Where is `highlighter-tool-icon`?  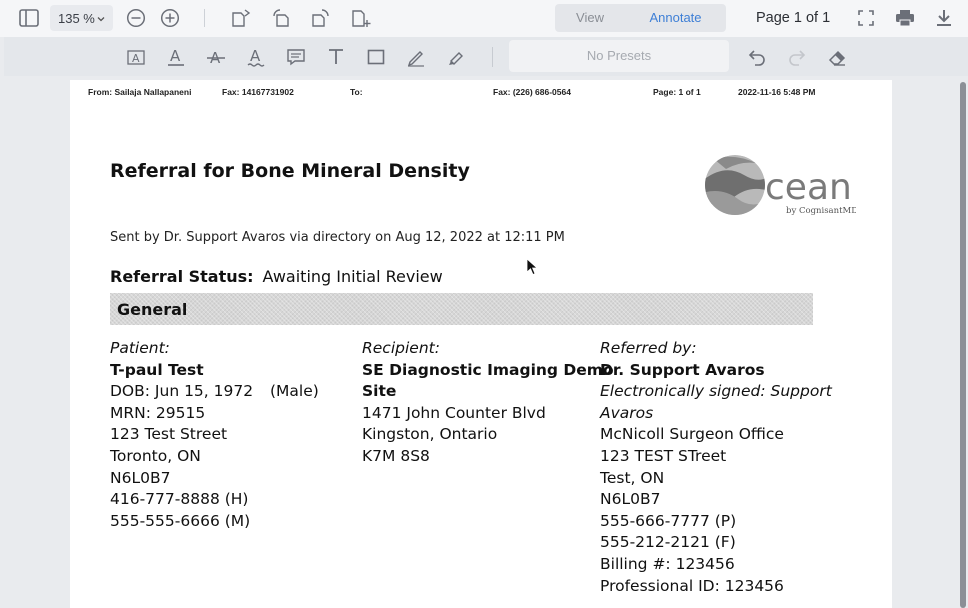 highlighter-tool-icon is located at coordinates (456, 57).